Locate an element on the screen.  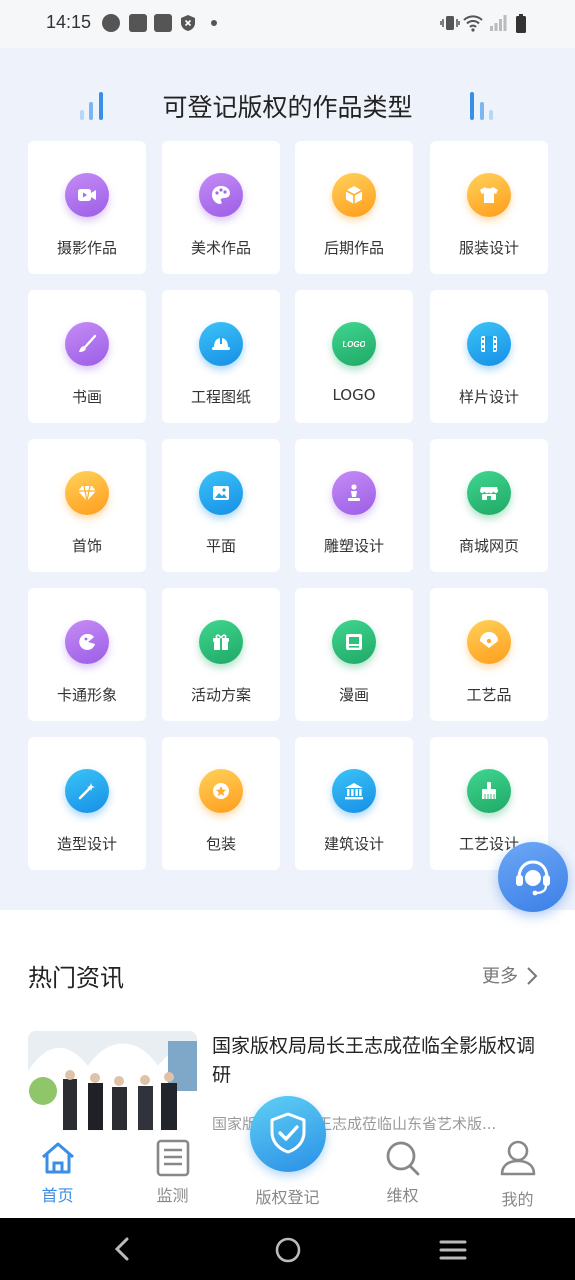
copyright-registration-button is located at coordinates (288, 1134).